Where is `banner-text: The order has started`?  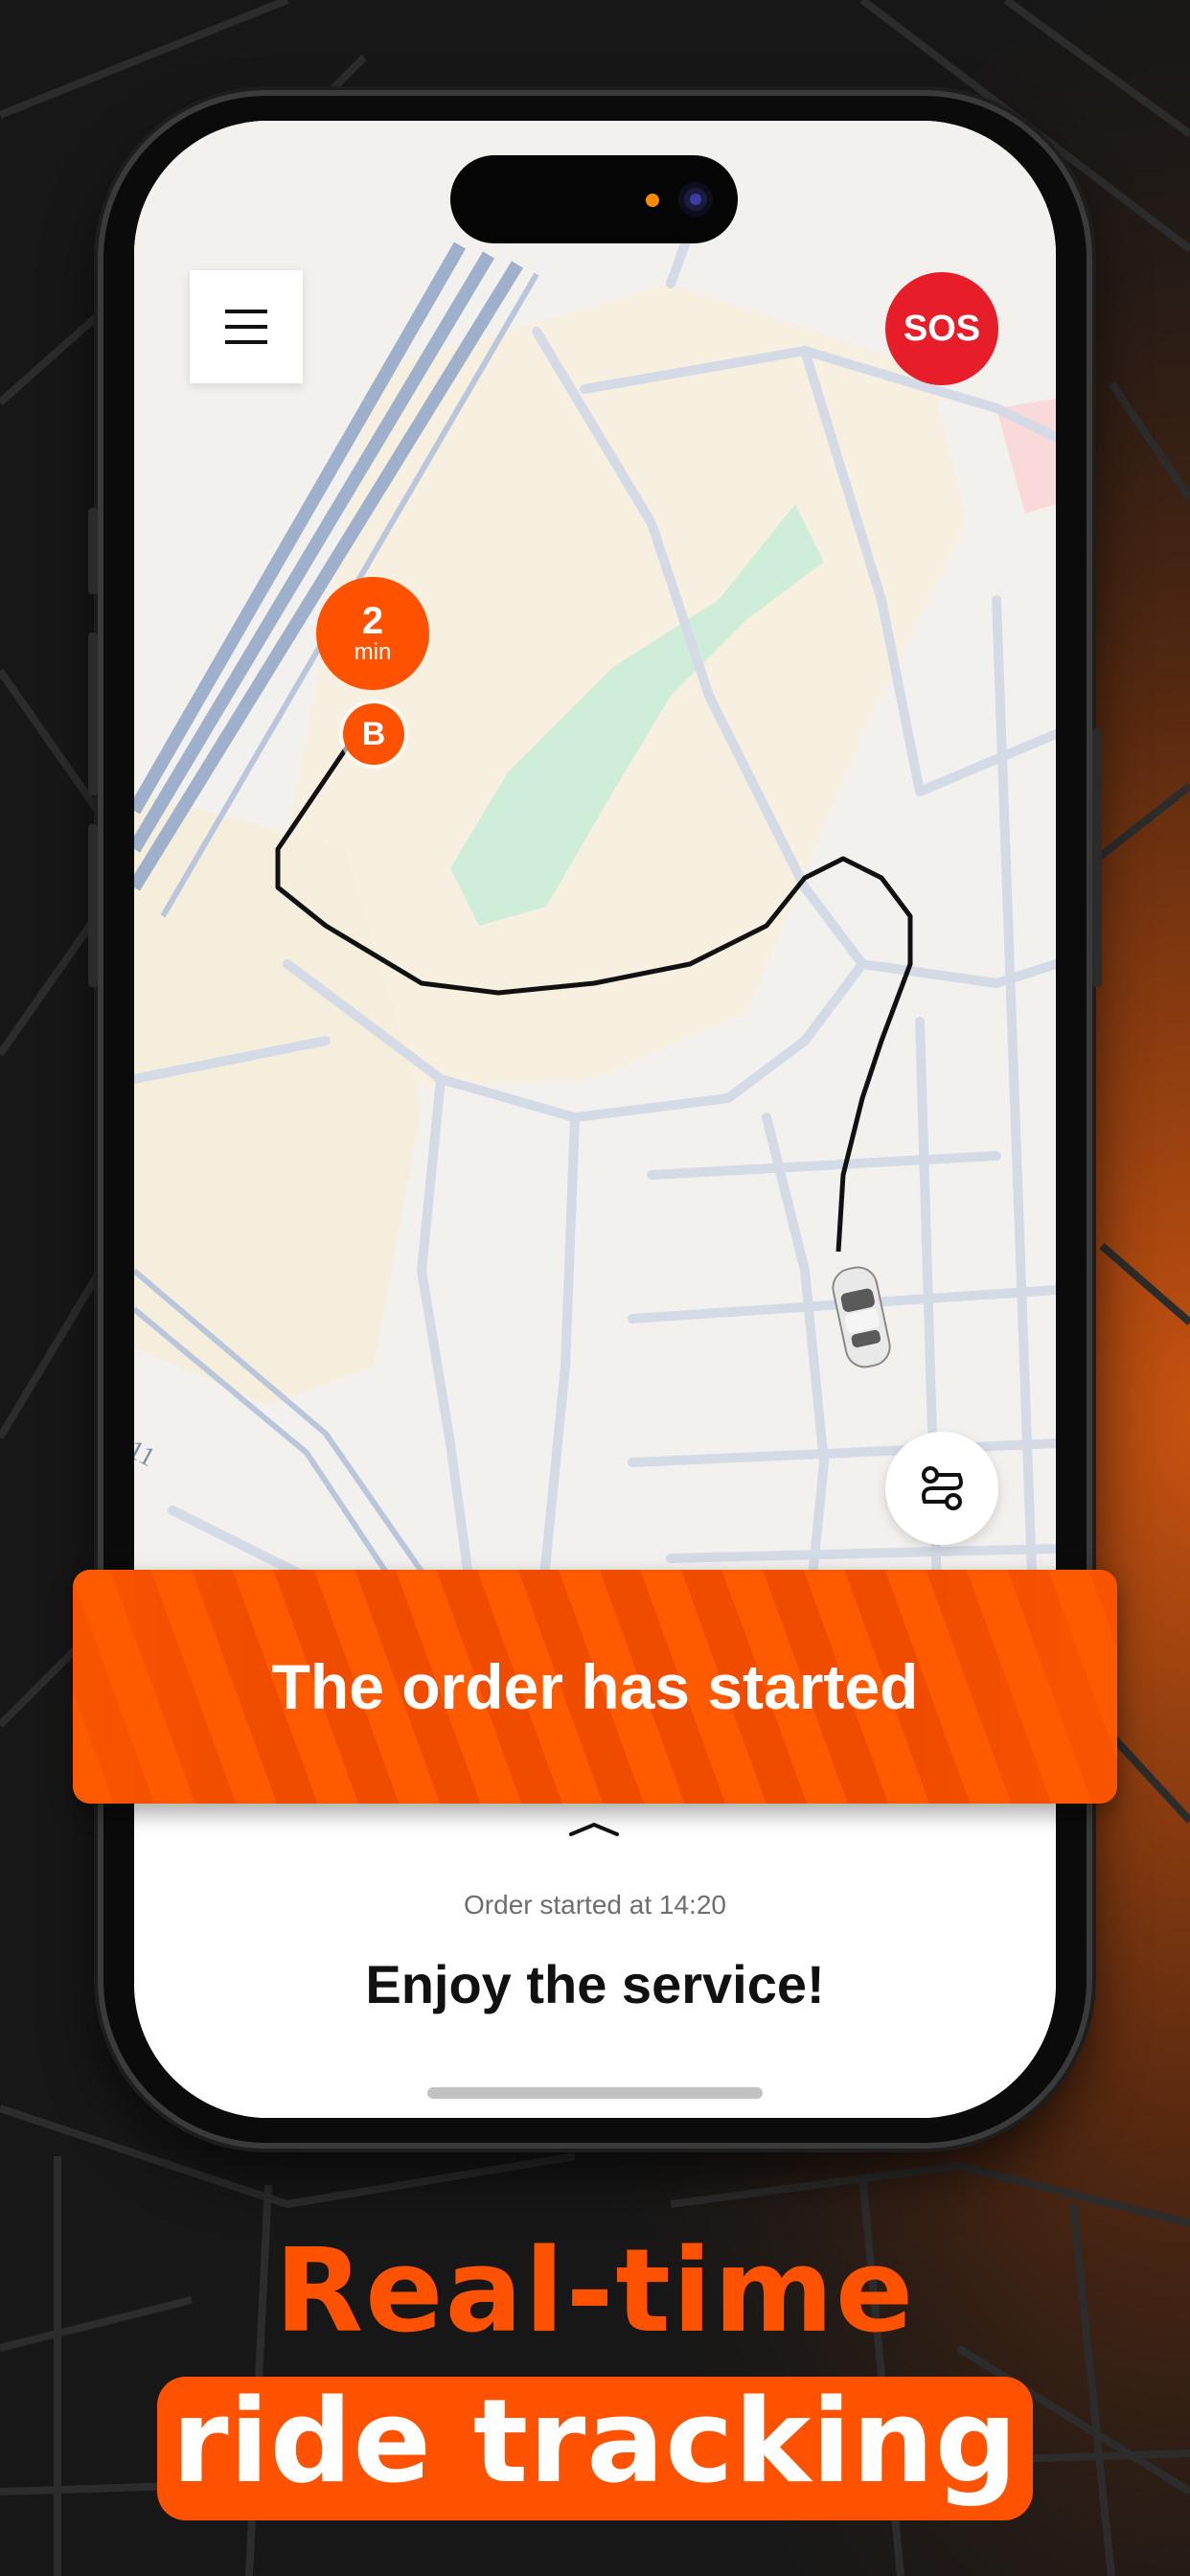
banner-text: The order has started is located at coordinates (595, 1686).